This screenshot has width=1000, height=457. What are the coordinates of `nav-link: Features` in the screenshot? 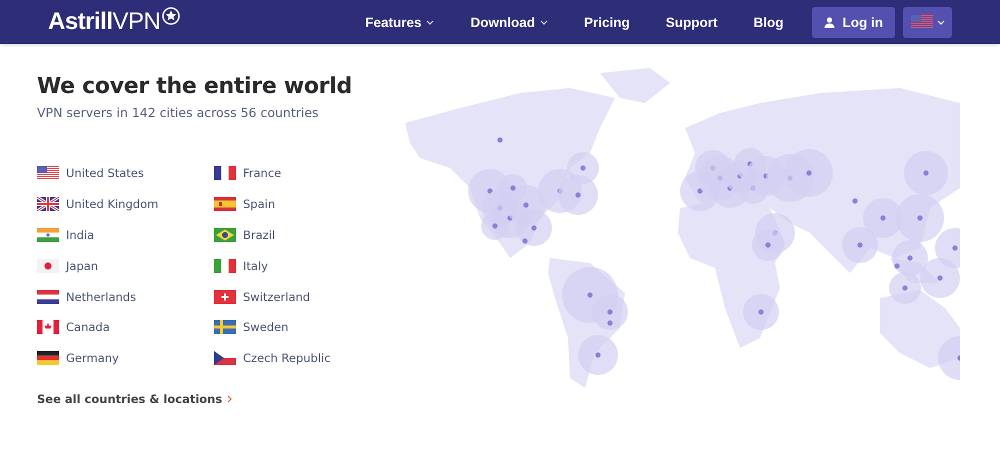 It's located at (399, 22).